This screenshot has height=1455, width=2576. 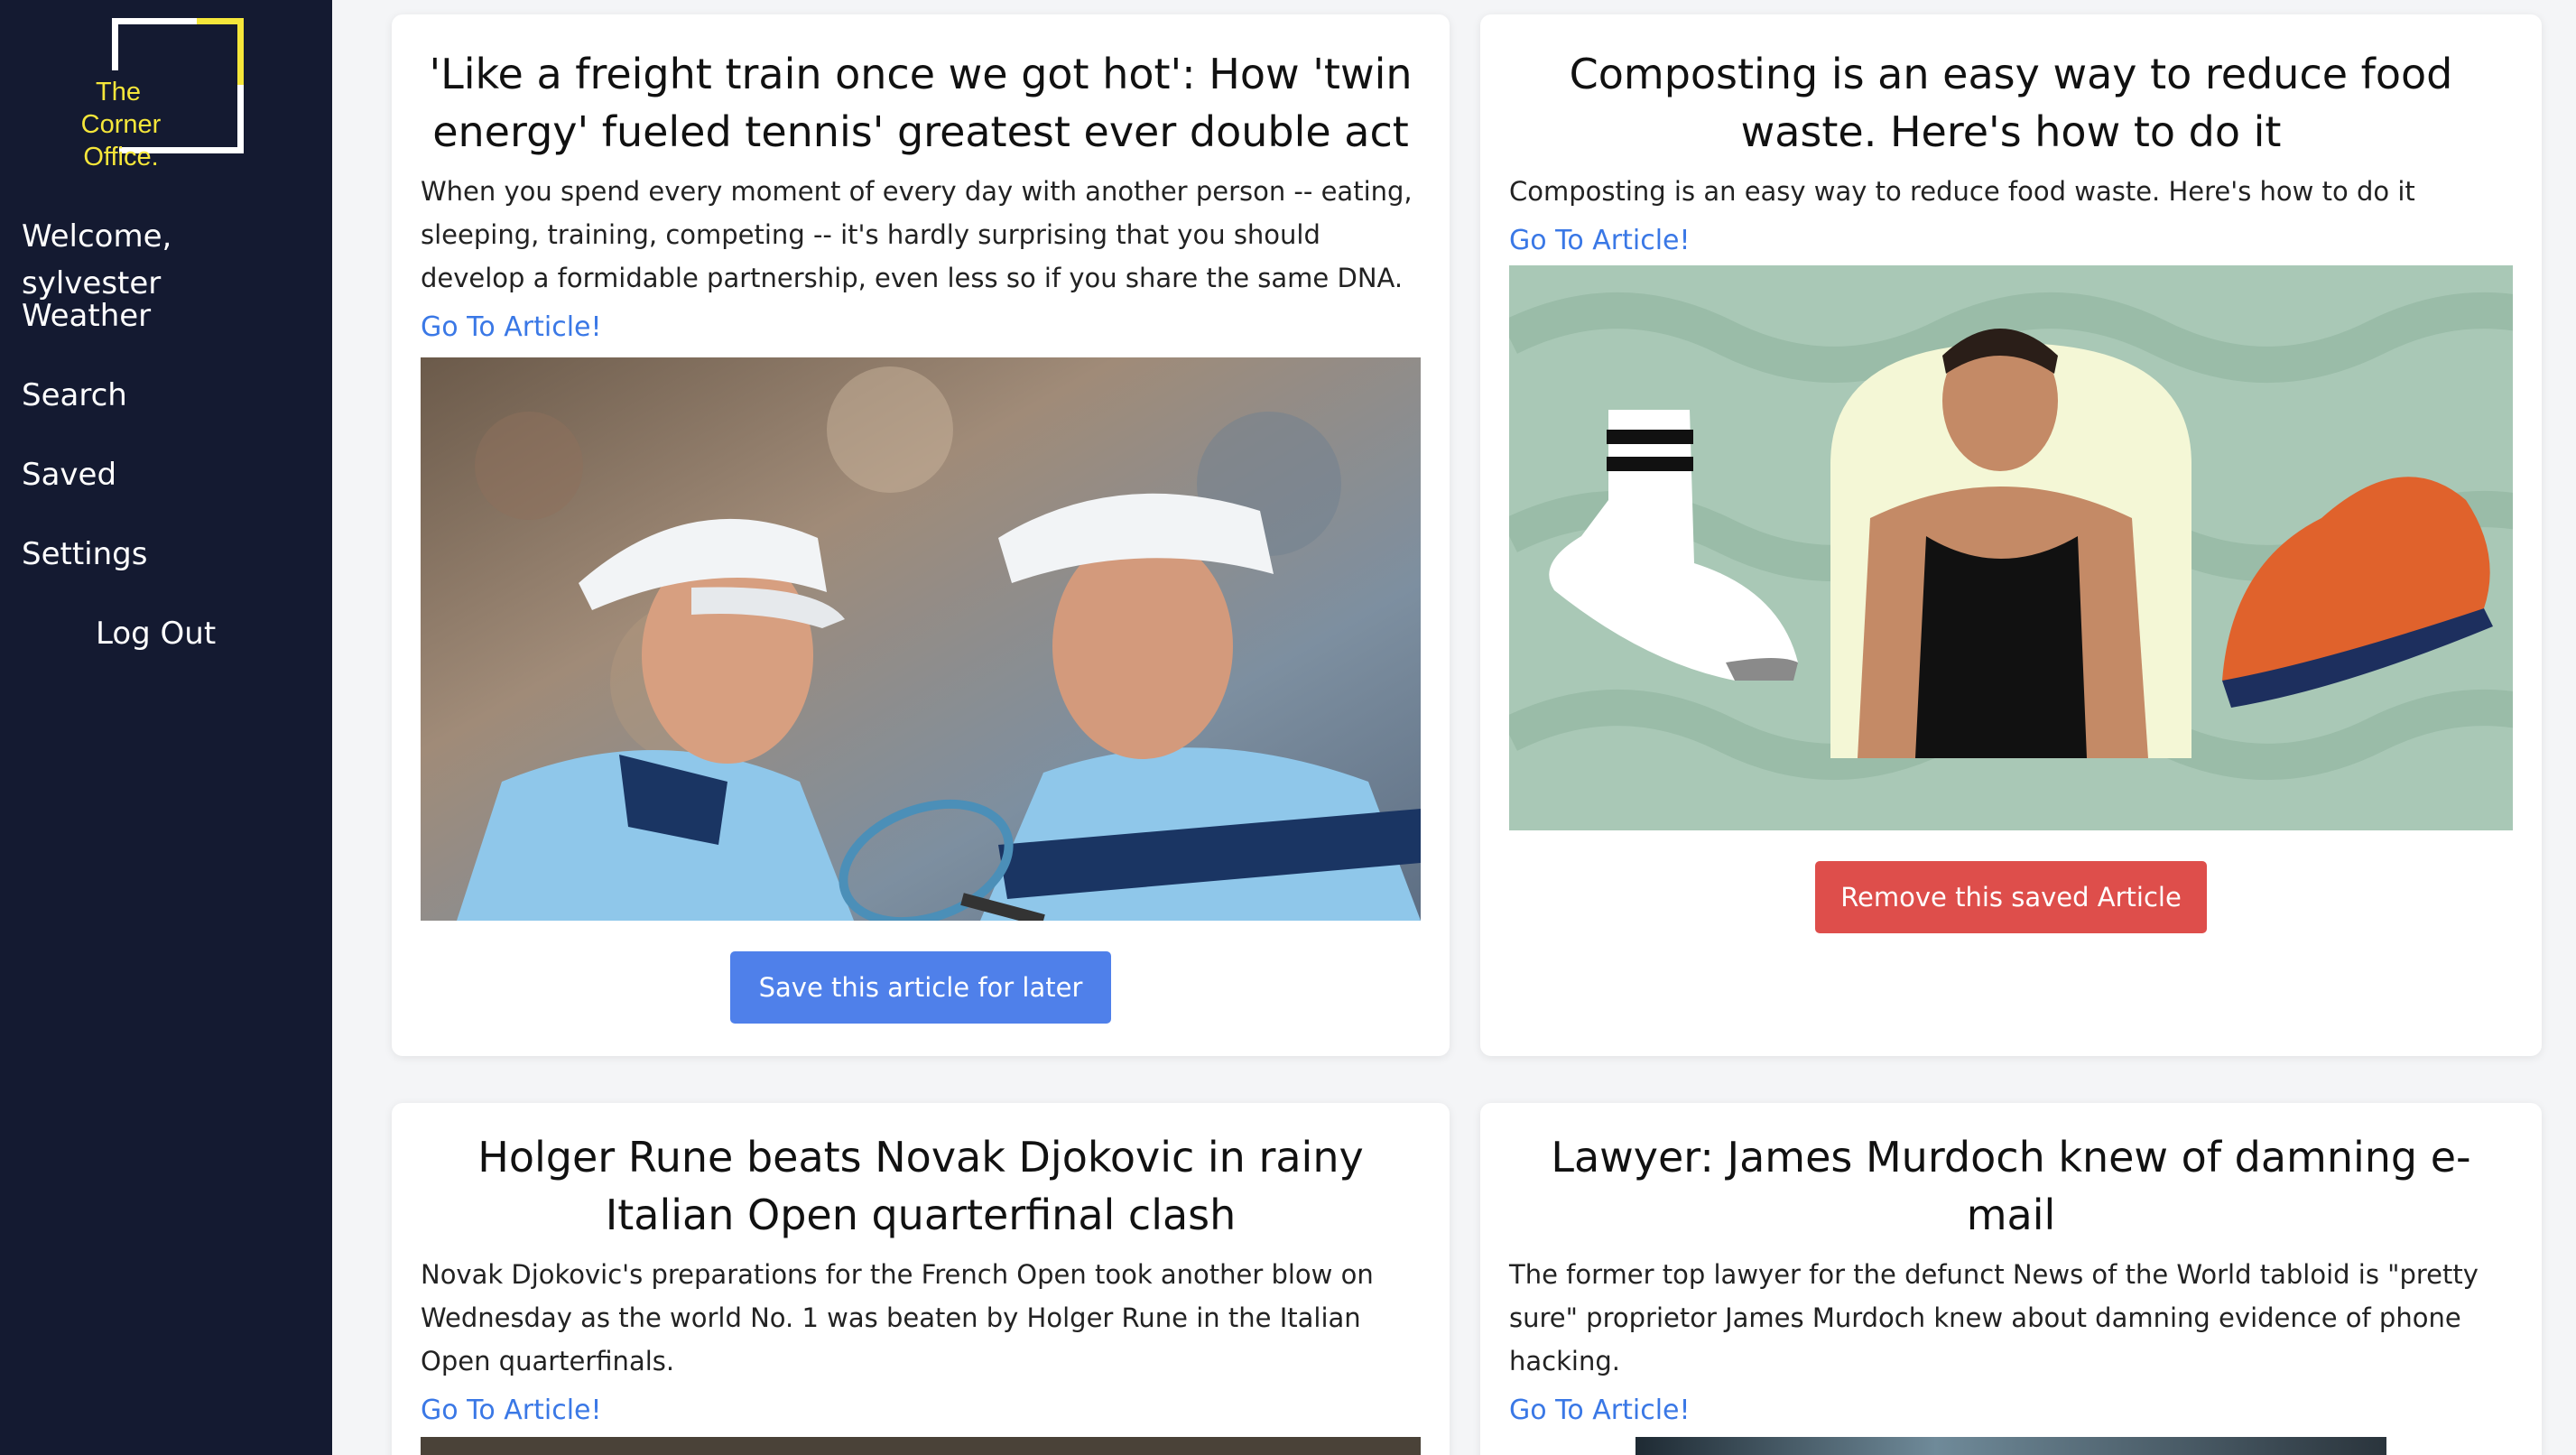 What do you see at coordinates (240, 52) in the screenshot?
I see `logo-accent-side` at bounding box center [240, 52].